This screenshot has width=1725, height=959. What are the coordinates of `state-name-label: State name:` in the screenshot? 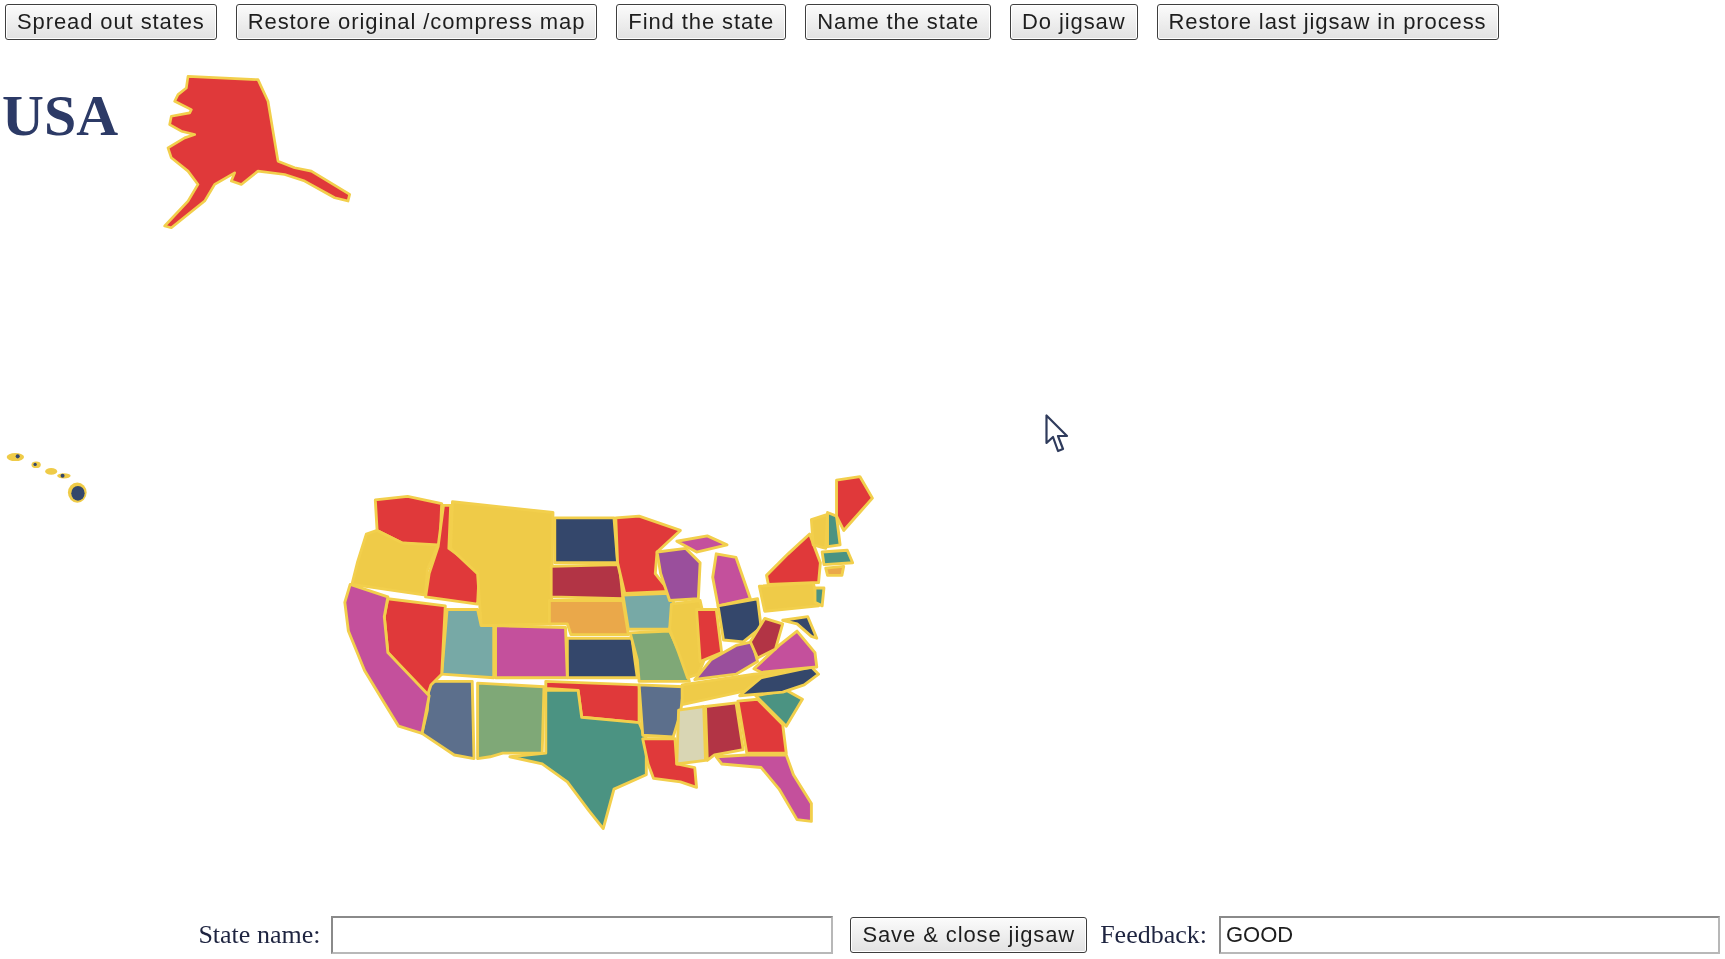 It's located at (259, 935).